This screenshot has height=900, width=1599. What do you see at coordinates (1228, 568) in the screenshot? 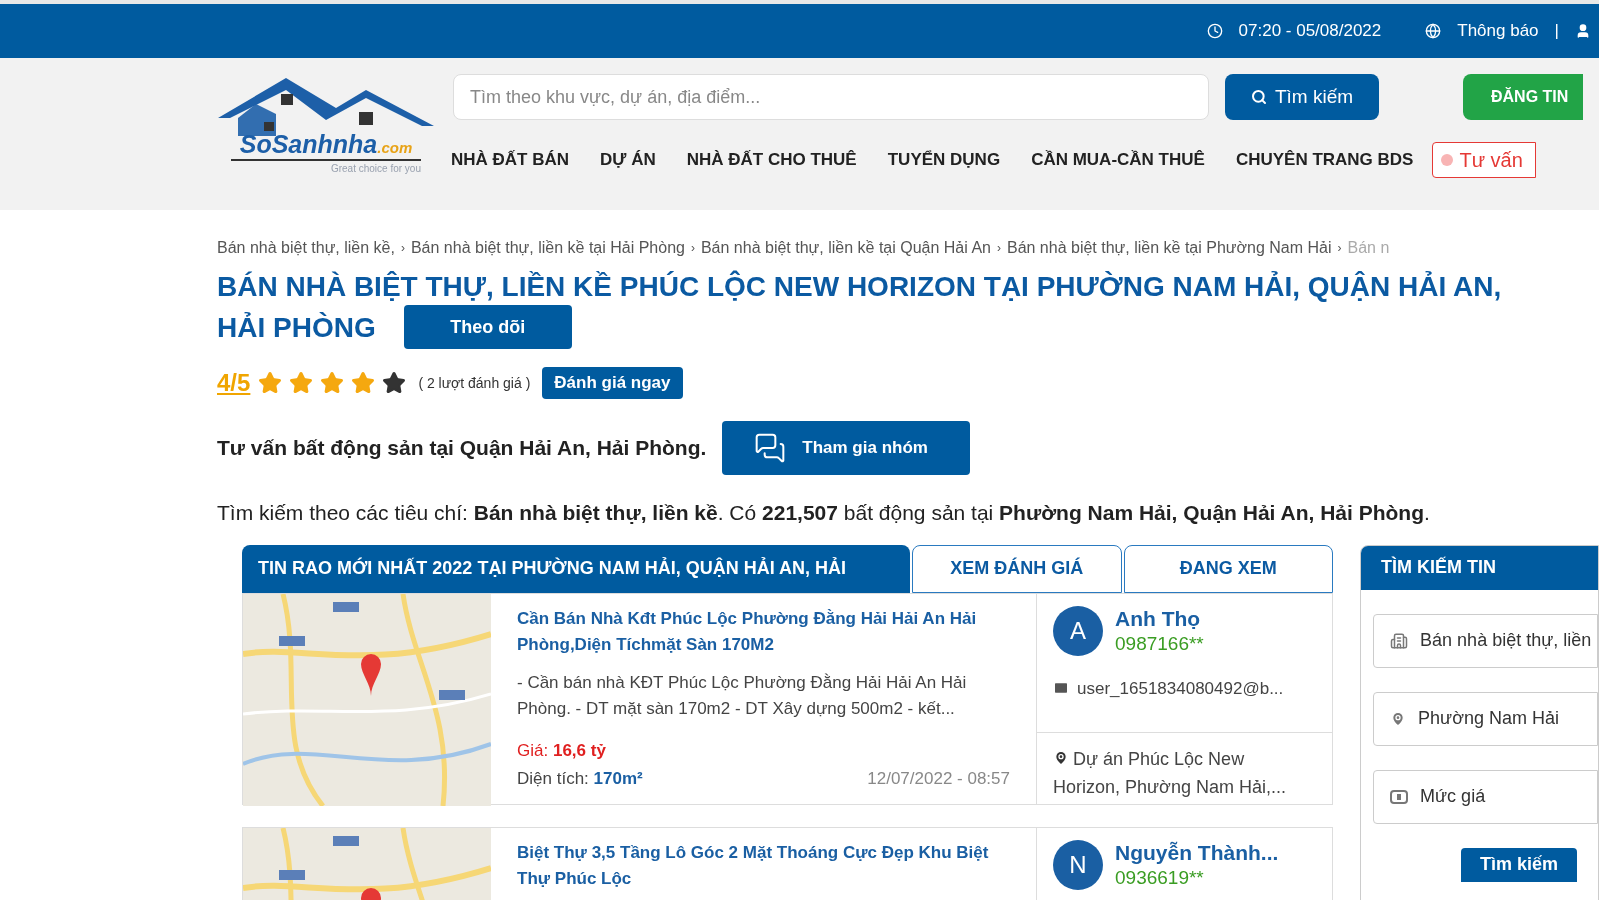
I see `listing-tab: ĐANG XEM` at bounding box center [1228, 568].